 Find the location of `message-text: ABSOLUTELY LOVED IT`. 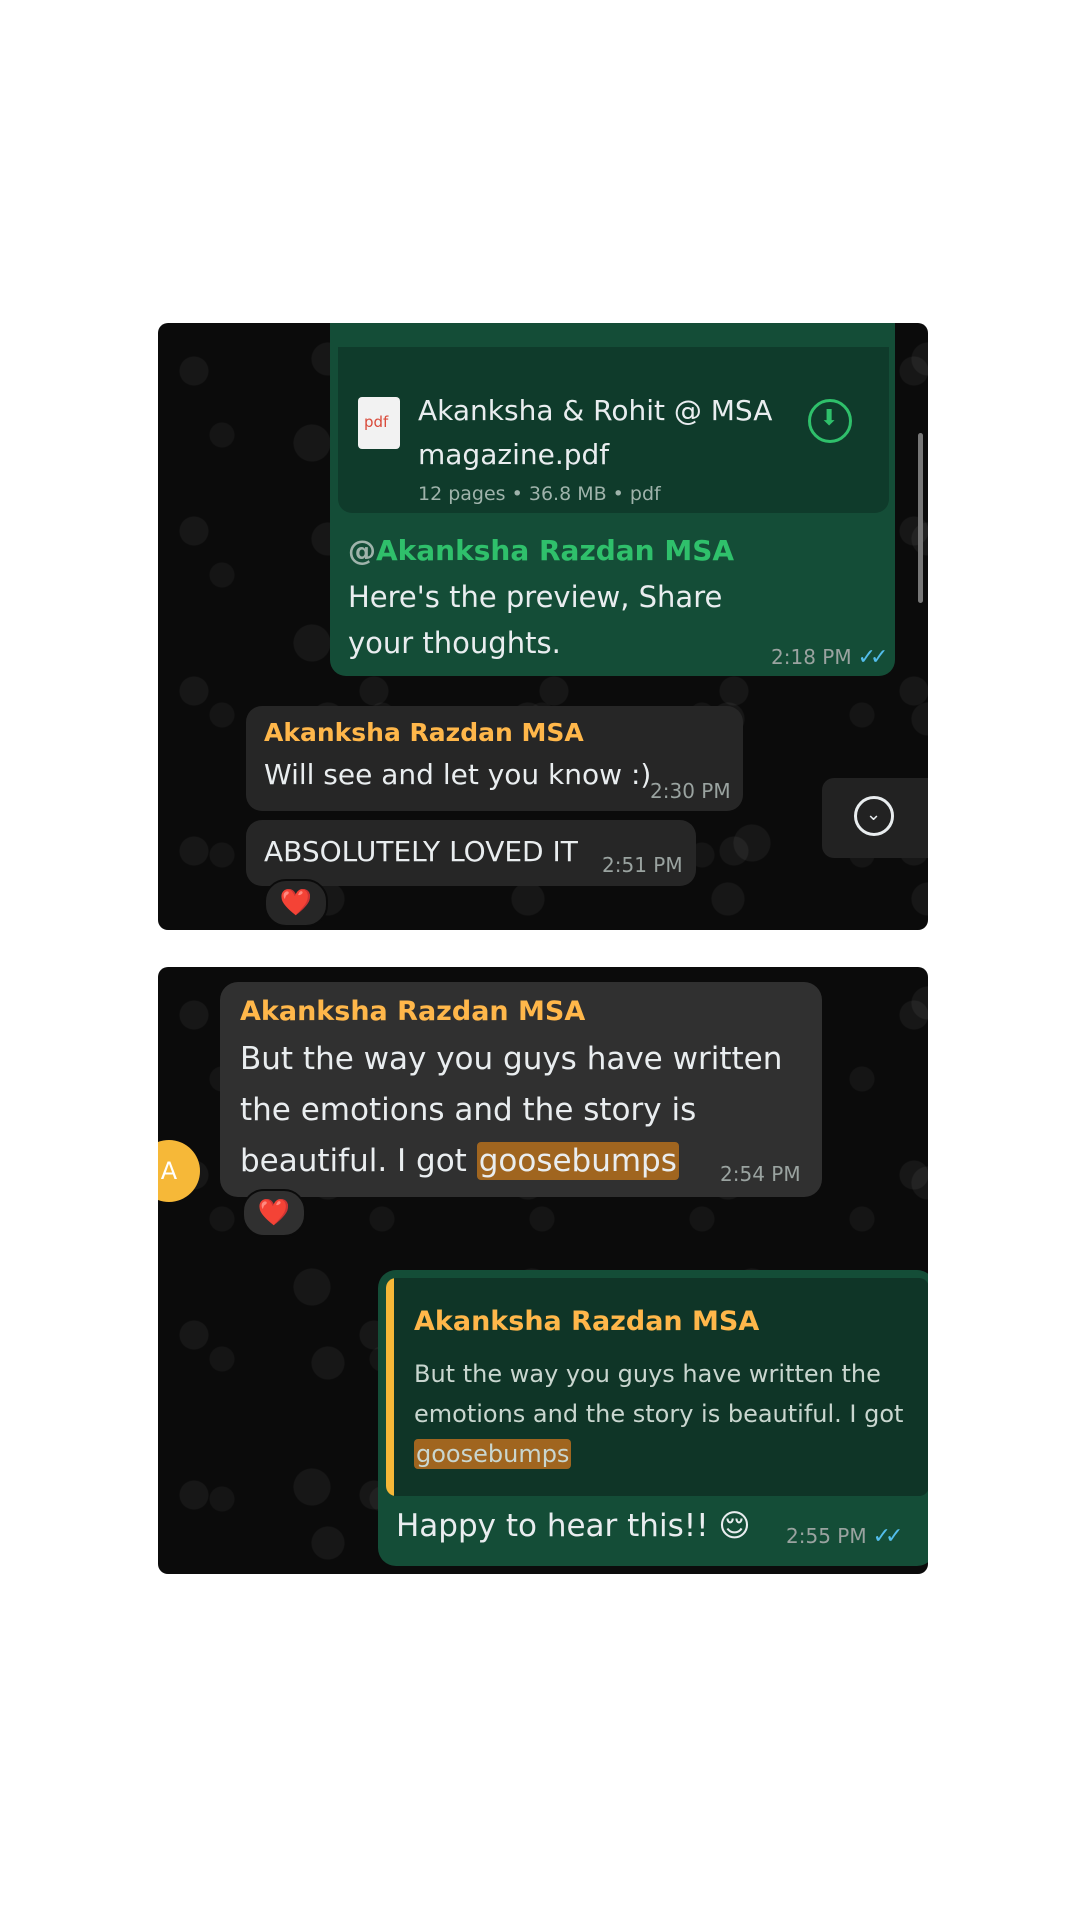

message-text: ABSOLUTELY LOVED IT is located at coordinates (421, 851).